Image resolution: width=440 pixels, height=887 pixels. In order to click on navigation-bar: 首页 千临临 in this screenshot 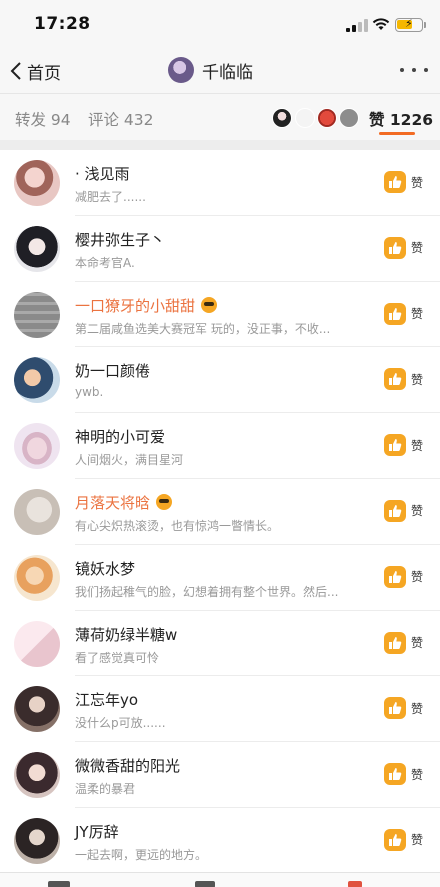, I will do `click(220, 71)`.